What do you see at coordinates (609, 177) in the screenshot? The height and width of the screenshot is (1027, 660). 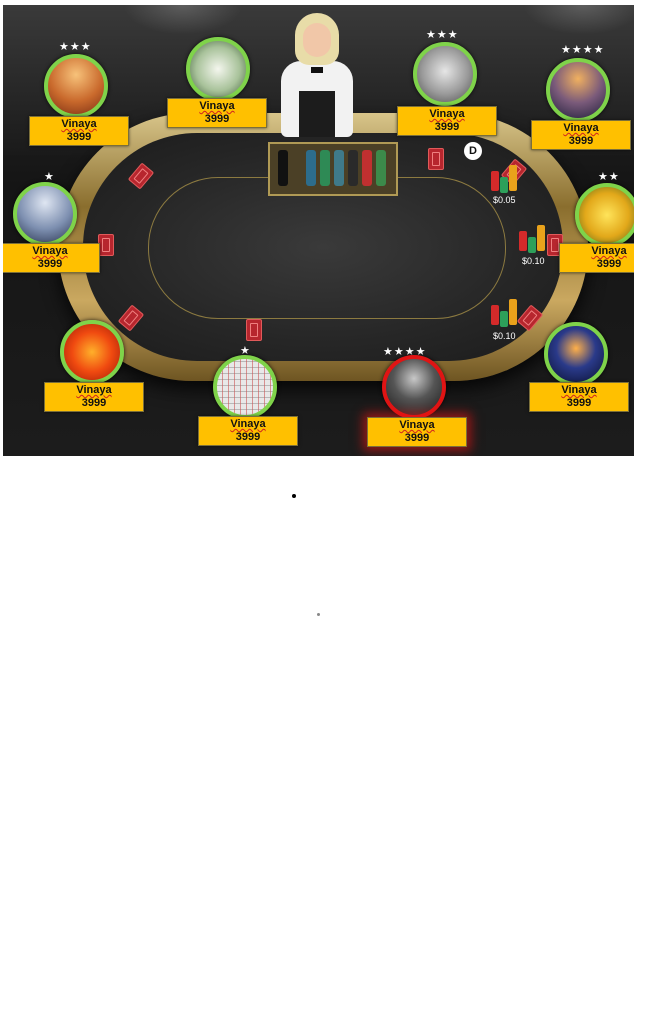 I see `rank-stars: ★★` at bounding box center [609, 177].